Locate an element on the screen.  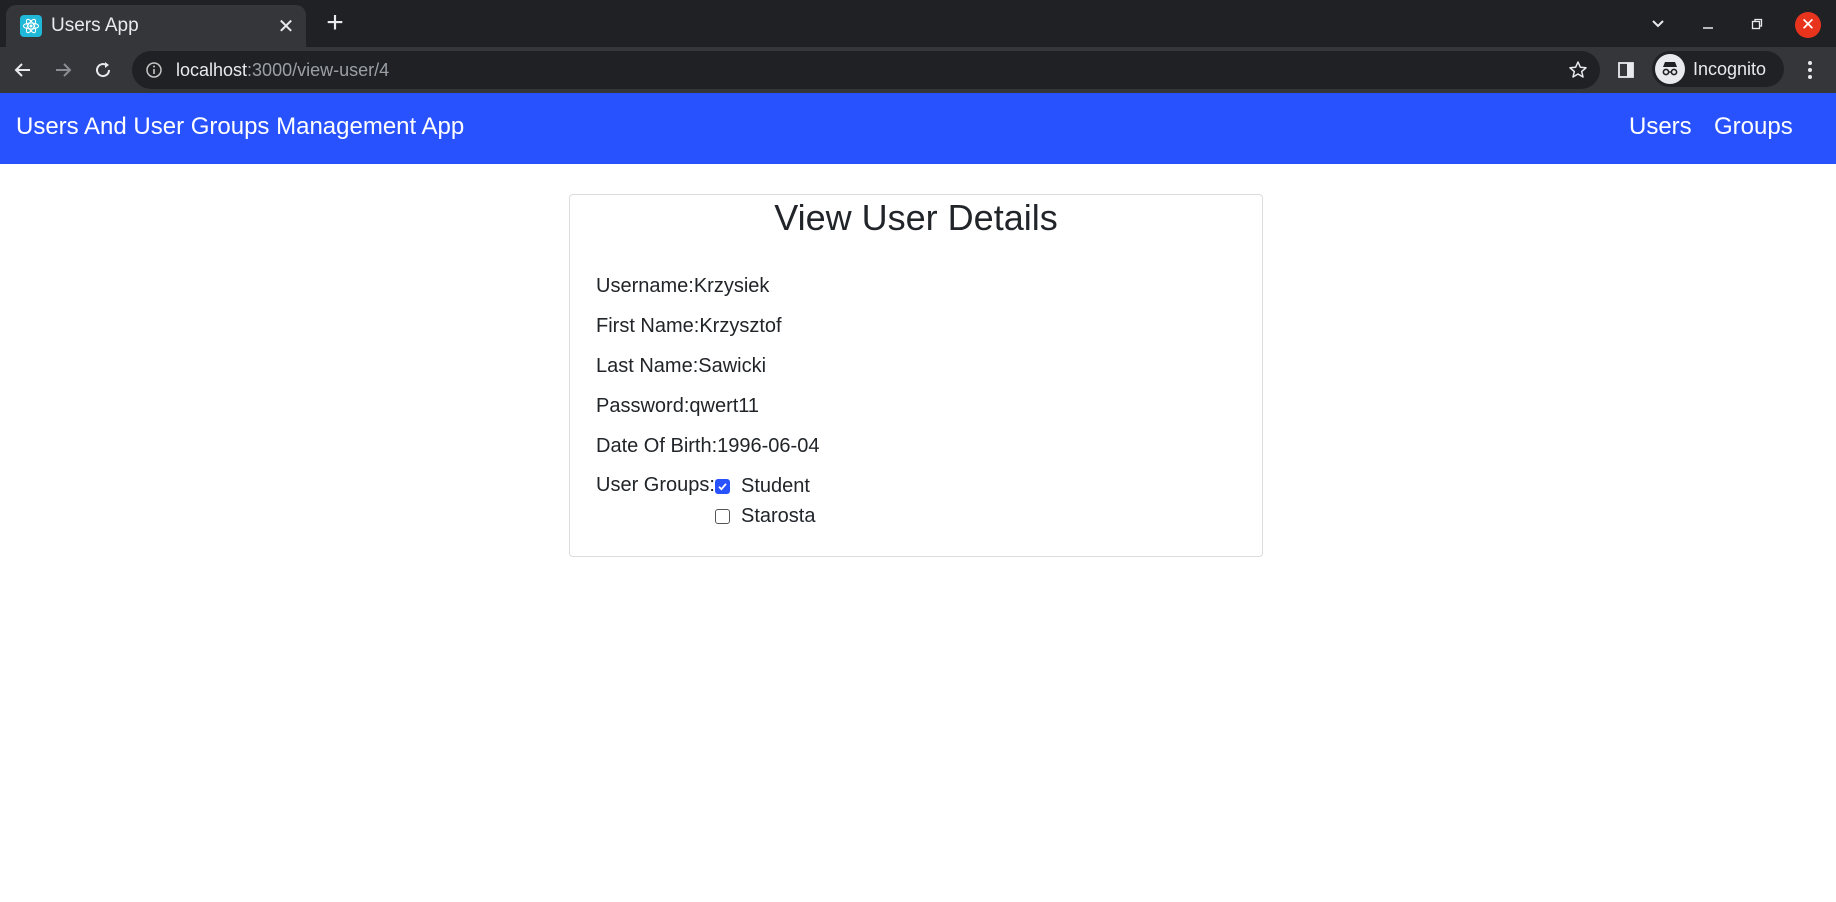
password-label: Password: is located at coordinates (643, 406).